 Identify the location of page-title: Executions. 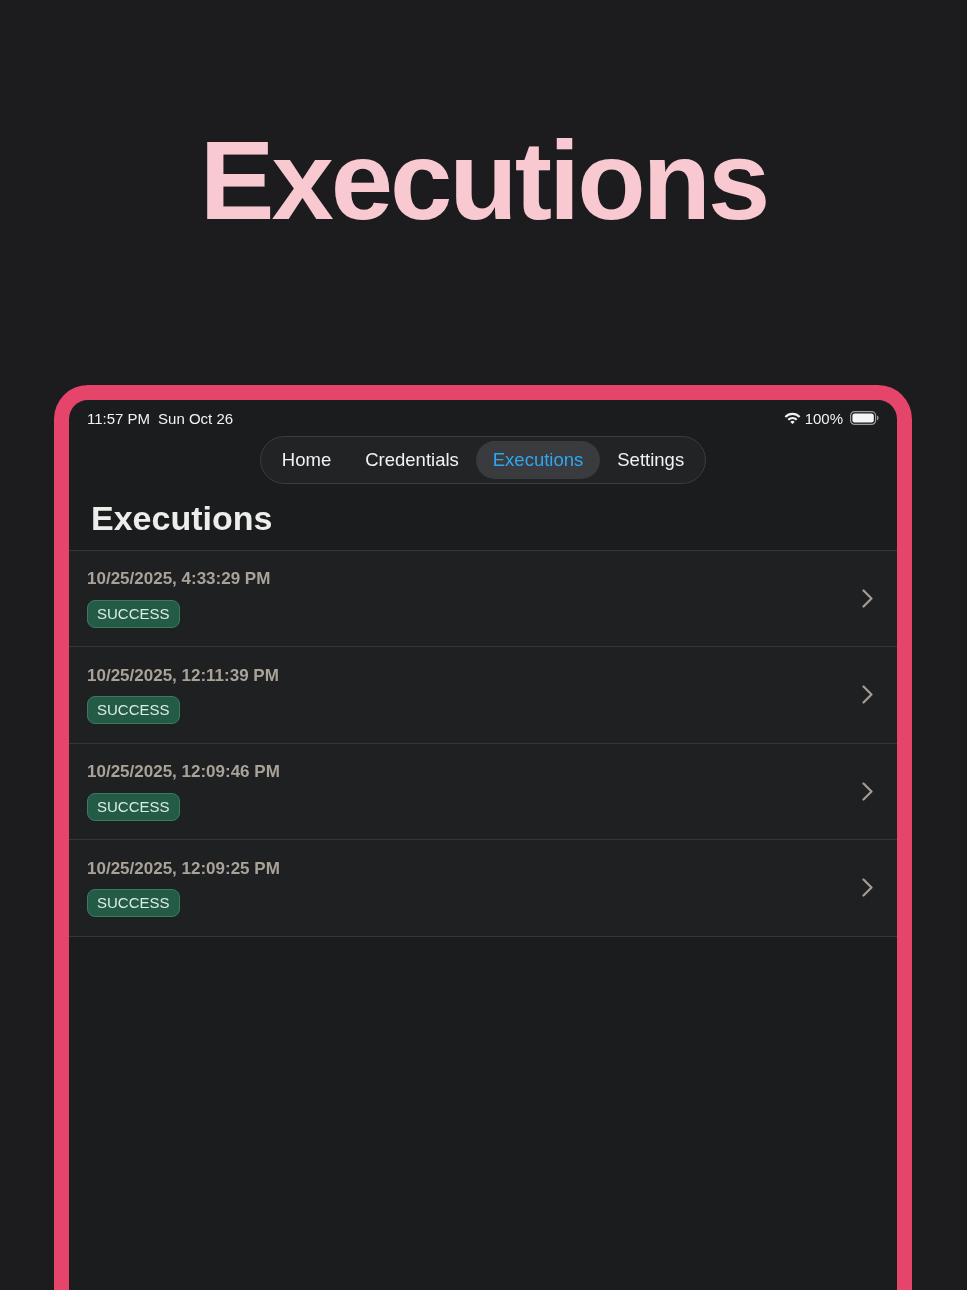
(483, 181).